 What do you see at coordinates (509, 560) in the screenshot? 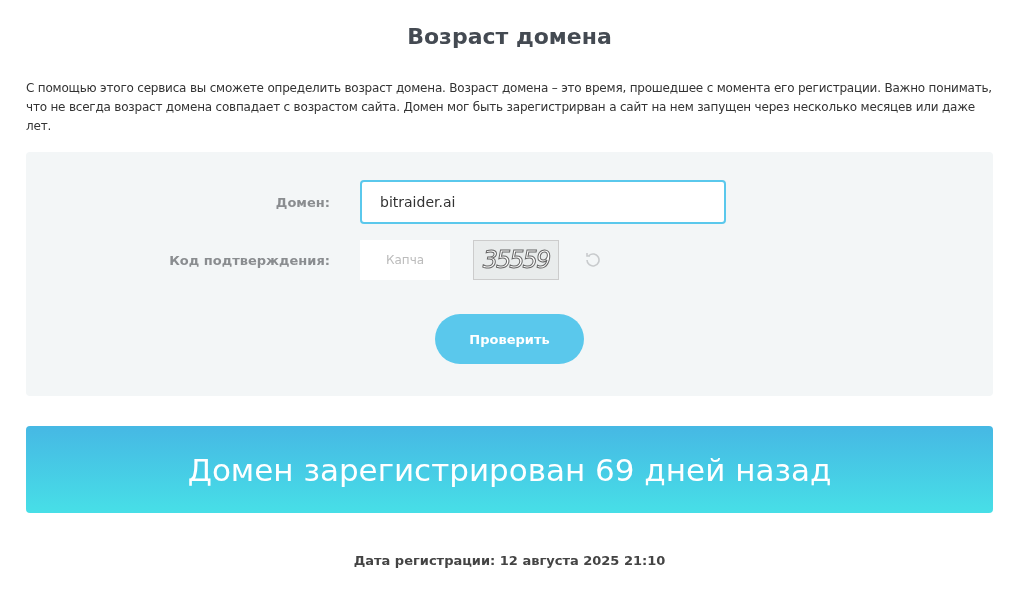
I see `registration-date: Дата регистрации: 12 августа 2025 21:10` at bounding box center [509, 560].